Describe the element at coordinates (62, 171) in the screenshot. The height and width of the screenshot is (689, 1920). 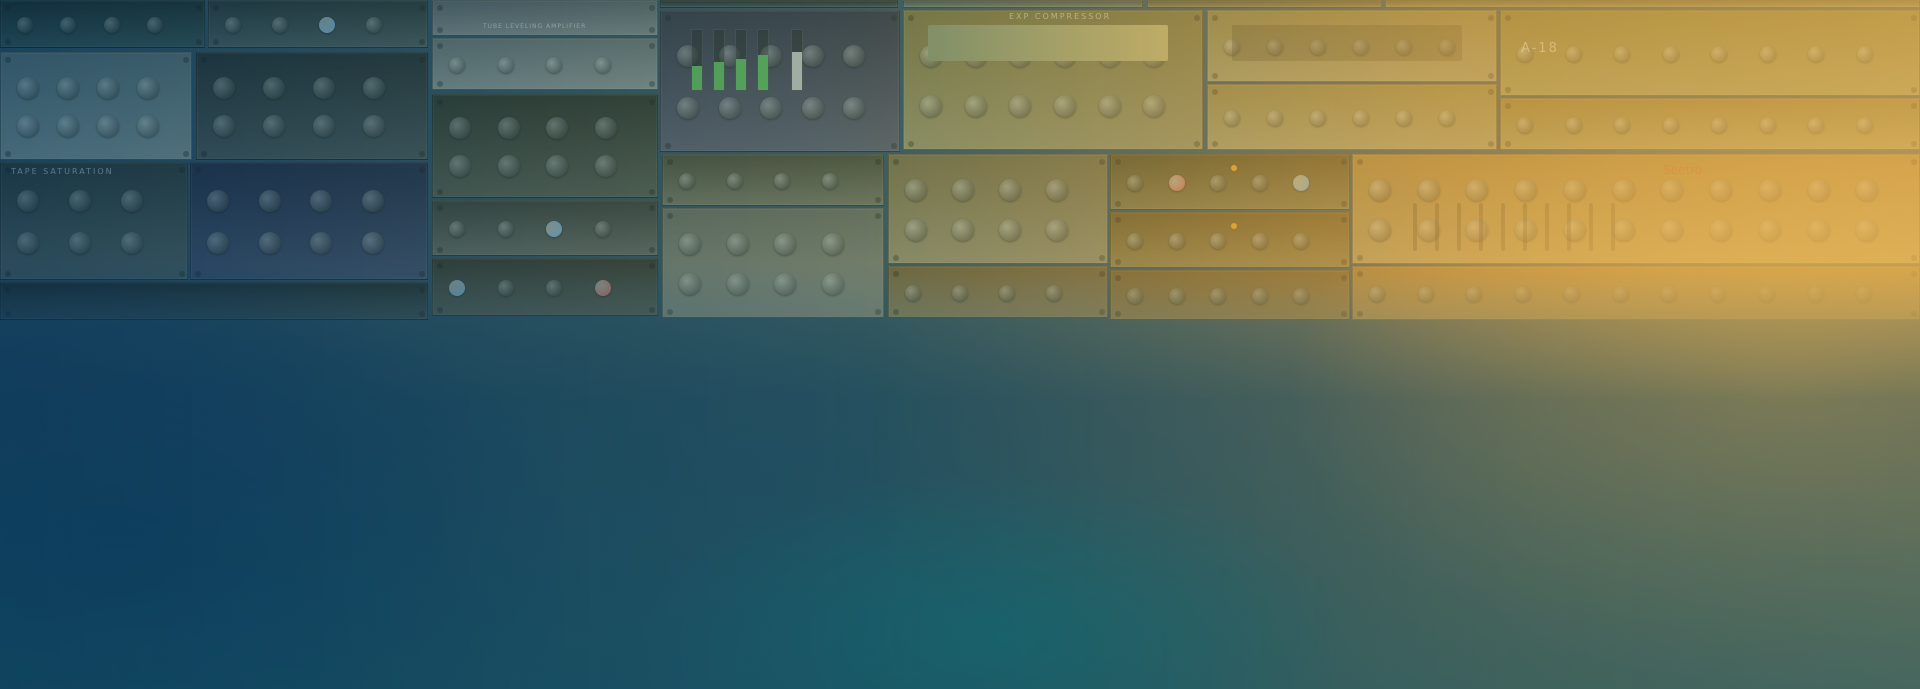
I see `plugin-label: TAPE SATURATION` at that location.